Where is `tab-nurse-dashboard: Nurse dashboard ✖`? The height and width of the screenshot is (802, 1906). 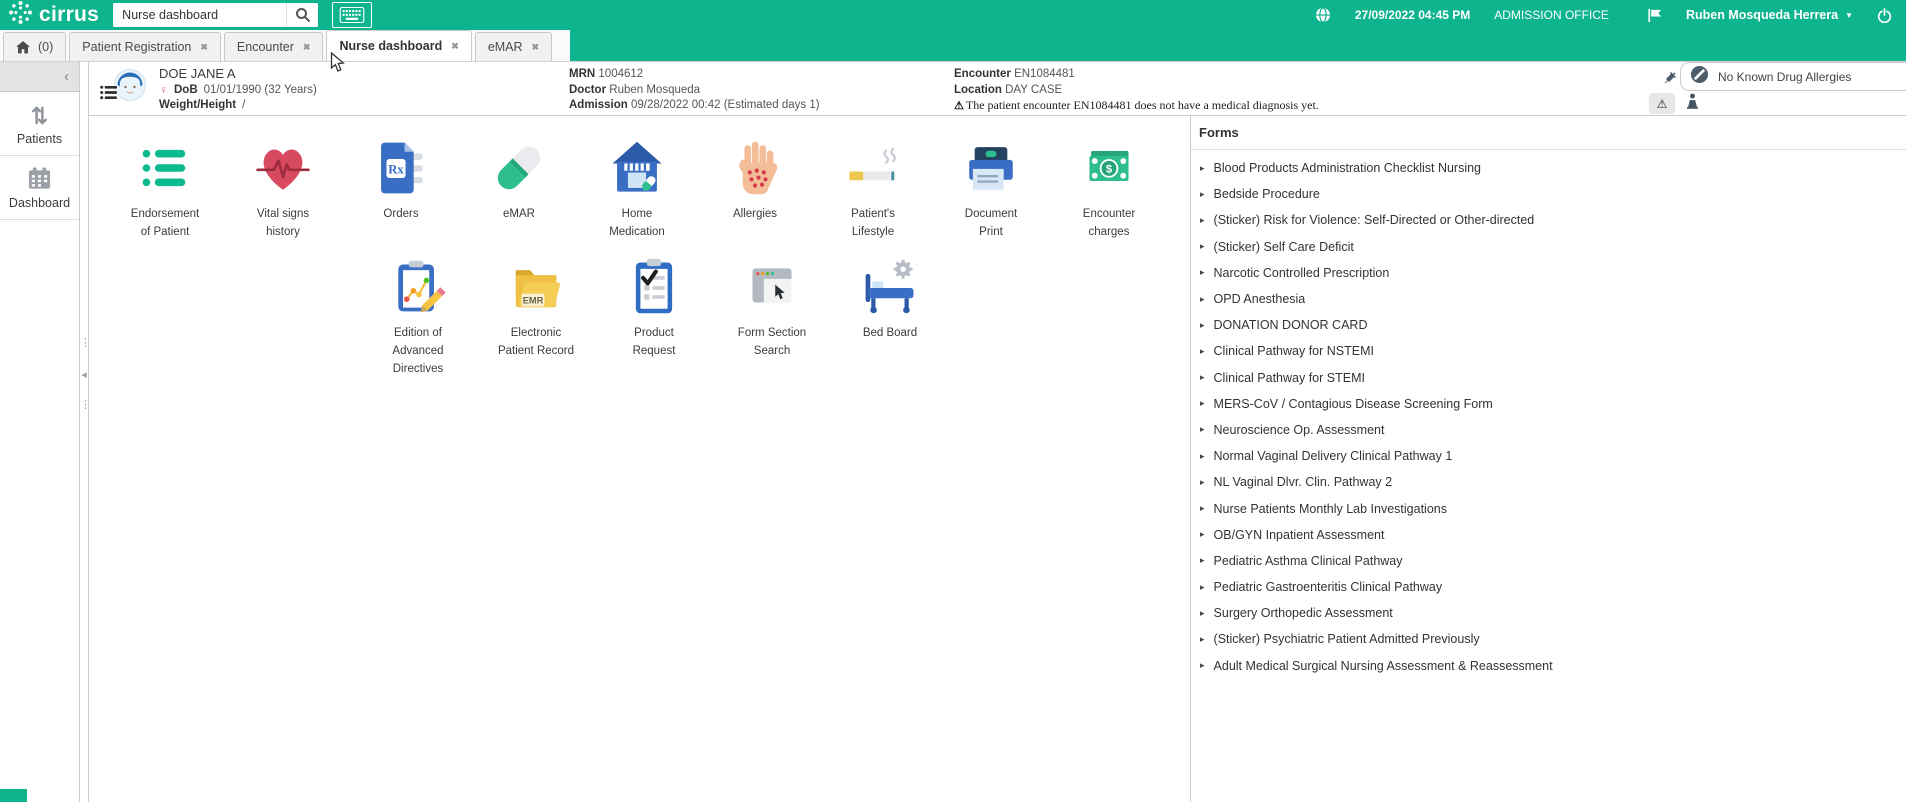
tab-nurse-dashboard: Nurse dashboard ✖ is located at coordinates (399, 45).